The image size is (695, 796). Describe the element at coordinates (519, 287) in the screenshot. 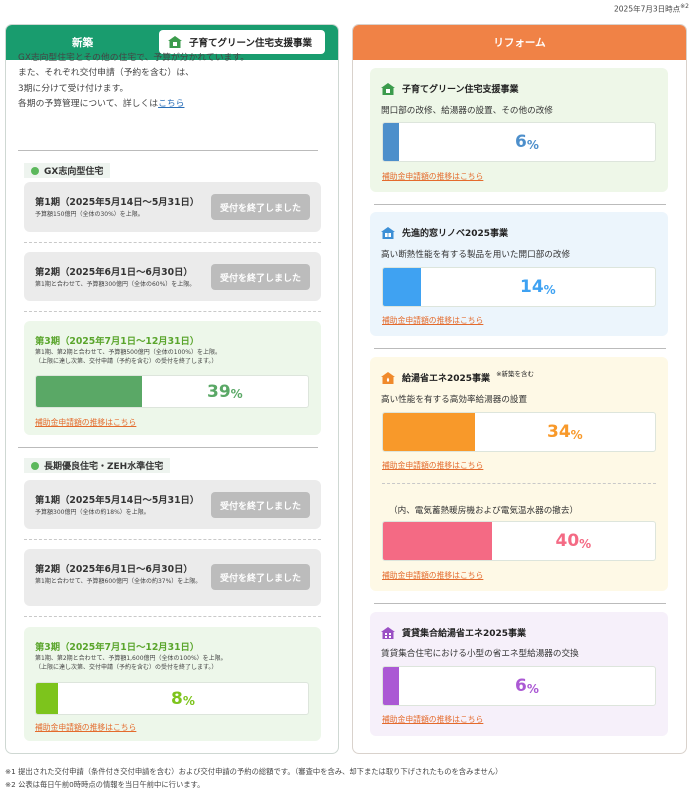

I see `progress-bar: 14%` at that location.